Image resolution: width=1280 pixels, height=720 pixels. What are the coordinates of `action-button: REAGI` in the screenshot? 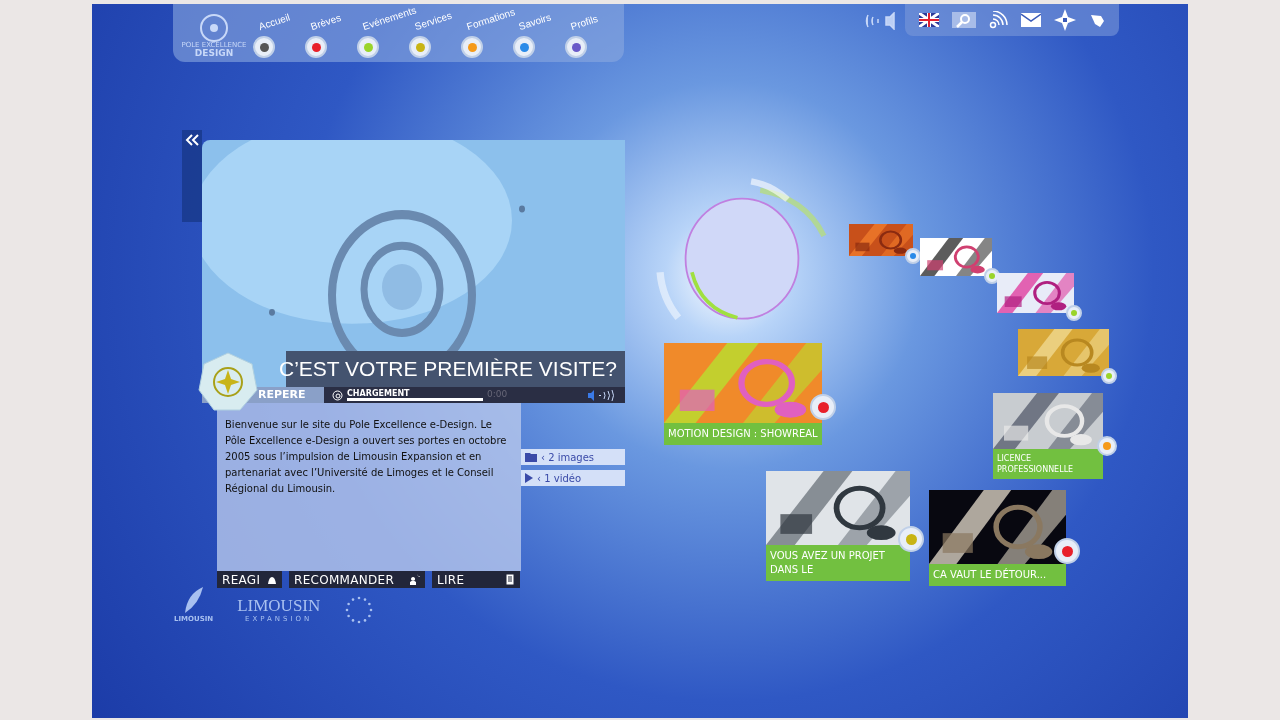 It's located at (249, 579).